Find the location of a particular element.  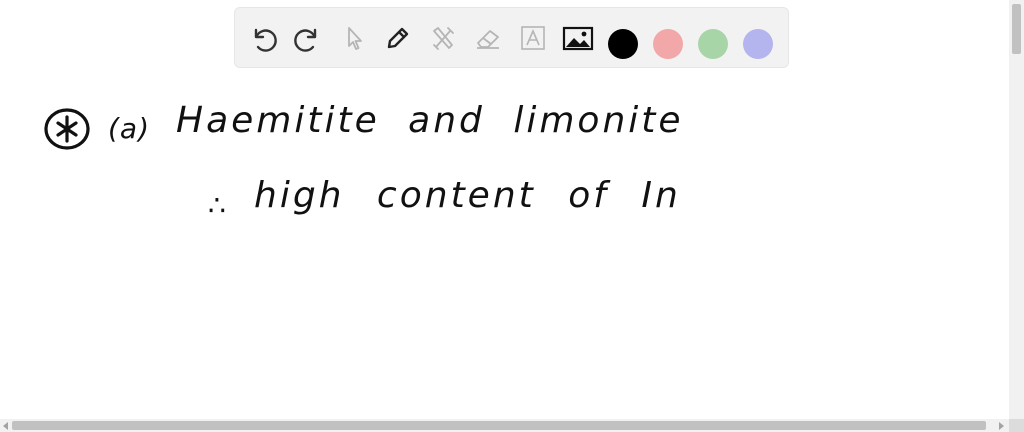

drawing-toolbar is located at coordinates (511, 37).